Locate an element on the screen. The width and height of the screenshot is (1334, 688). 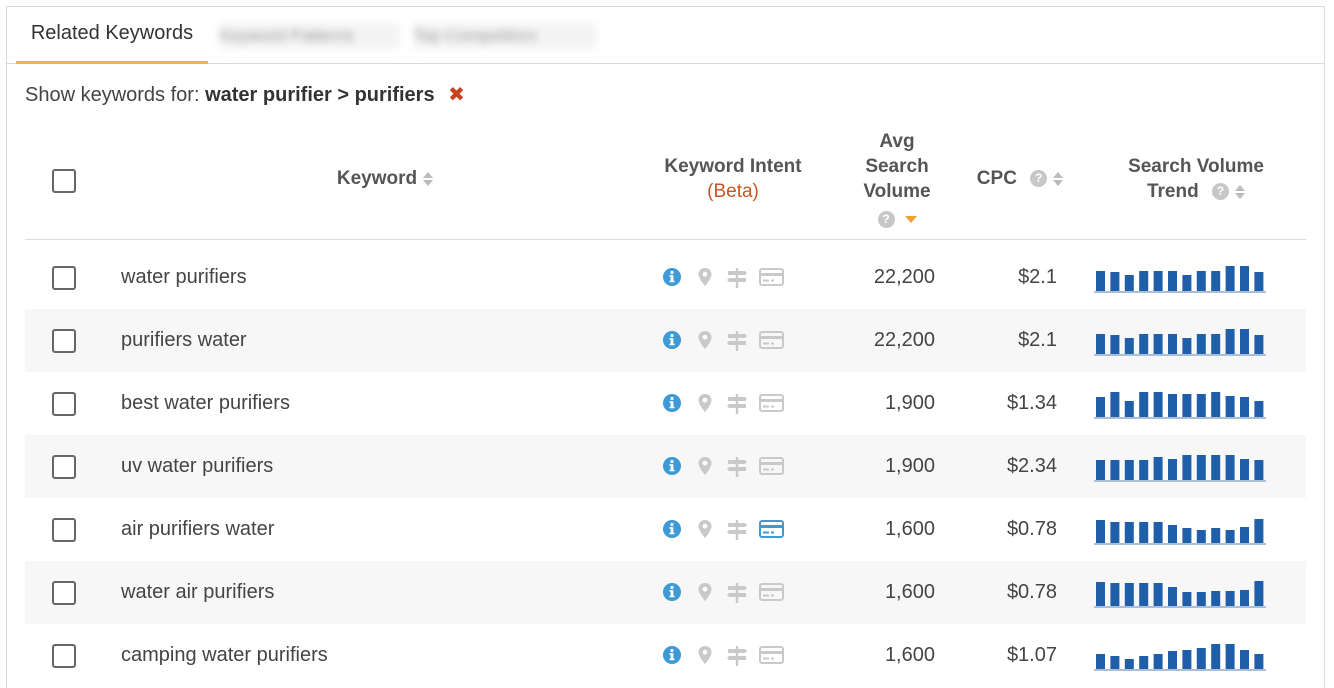
volume-header-line-1: Avg is located at coordinates (897, 141).